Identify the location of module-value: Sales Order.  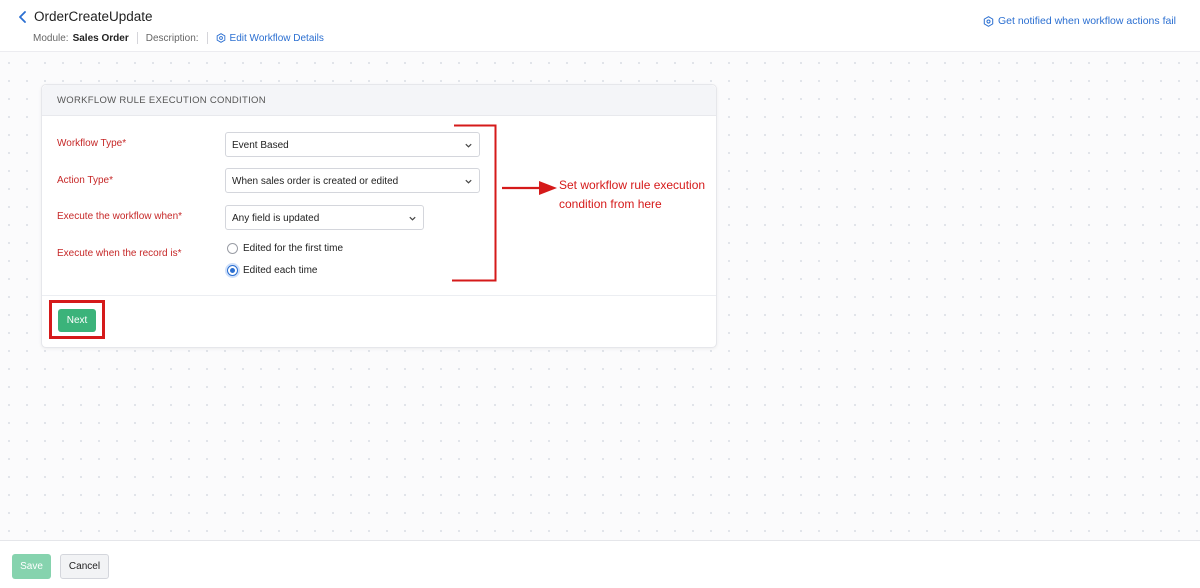
(100, 38).